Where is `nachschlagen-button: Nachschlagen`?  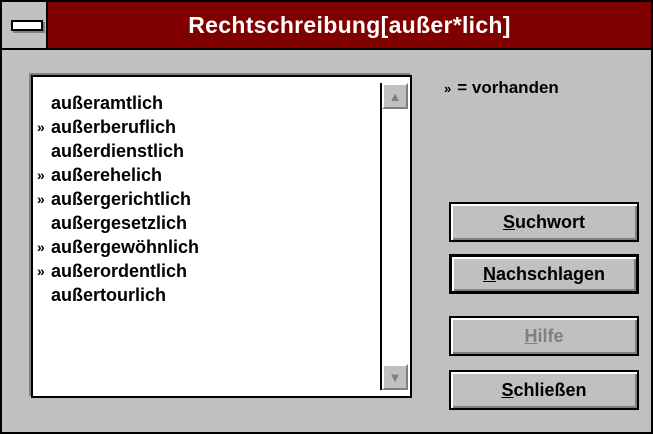 nachschlagen-button: Nachschlagen is located at coordinates (544, 274).